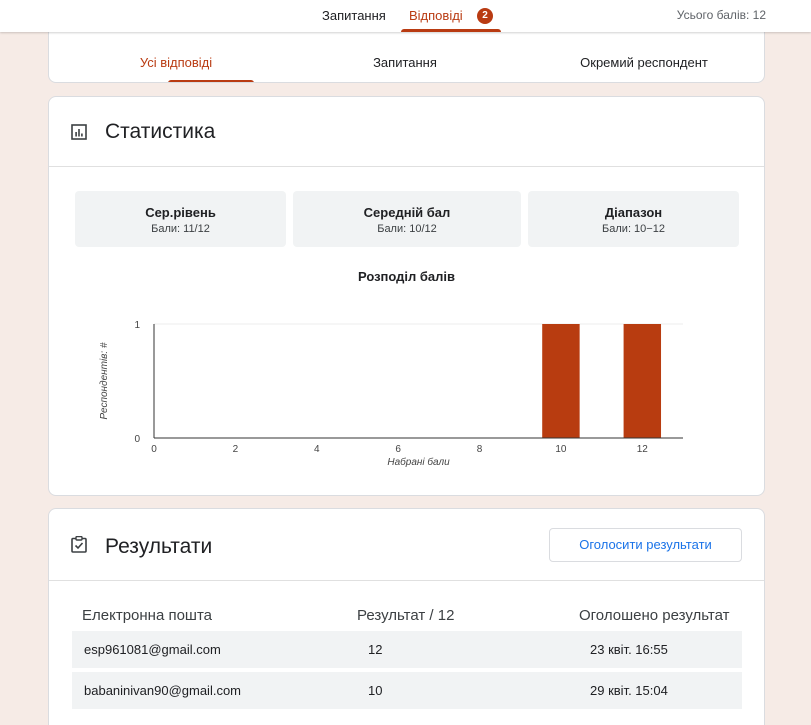  Describe the element at coordinates (629, 649) in the screenshot. I see `row-released: 23 квіт. 16:55` at that location.